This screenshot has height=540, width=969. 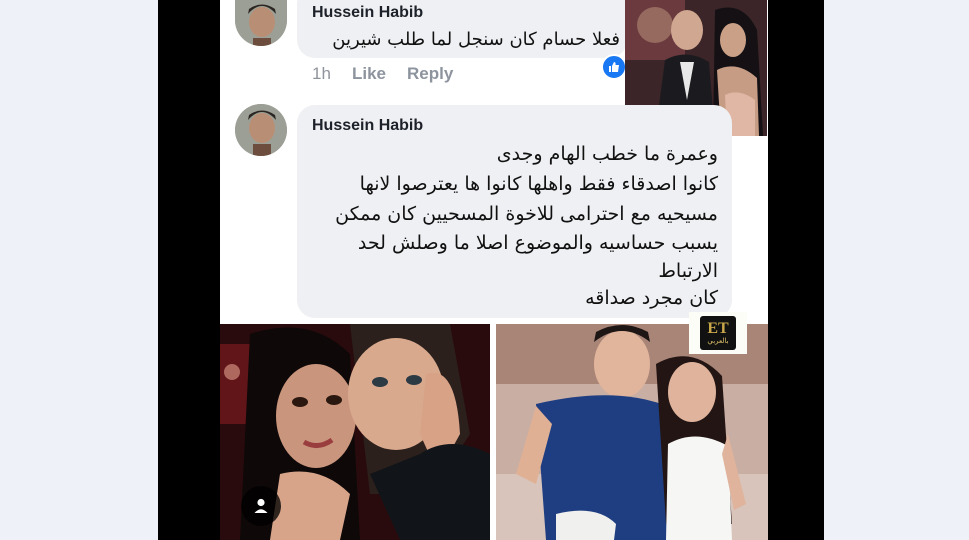 I want to click on reply-button: Reply, so click(x=430, y=74).